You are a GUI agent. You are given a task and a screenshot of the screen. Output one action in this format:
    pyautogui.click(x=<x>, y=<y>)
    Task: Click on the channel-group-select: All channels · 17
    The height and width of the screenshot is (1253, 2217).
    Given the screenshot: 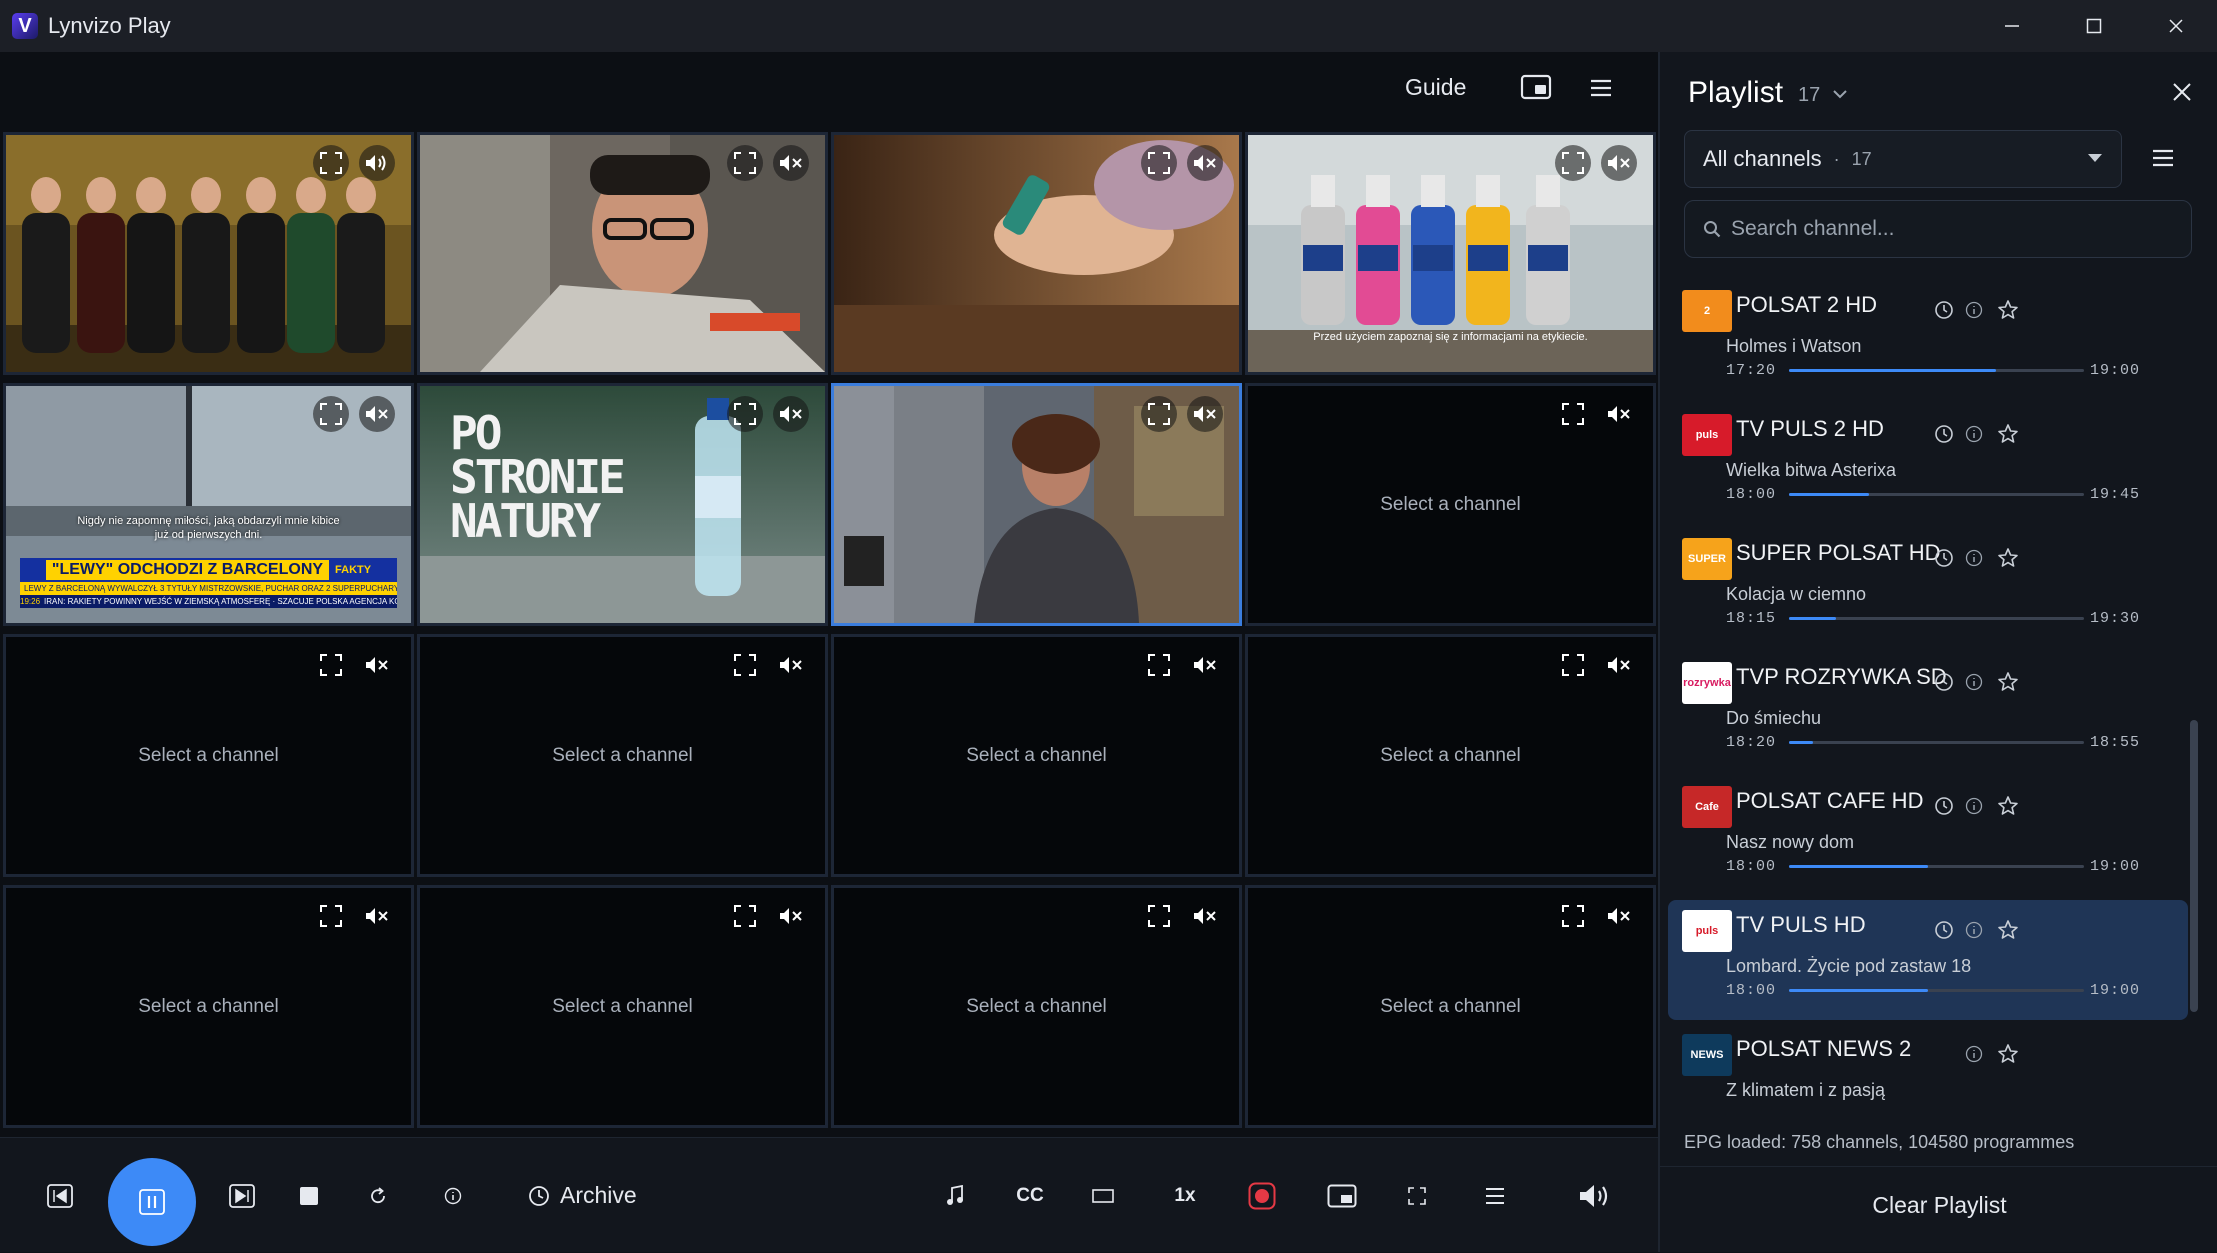 What is the action you would take?
    pyautogui.click(x=1903, y=159)
    